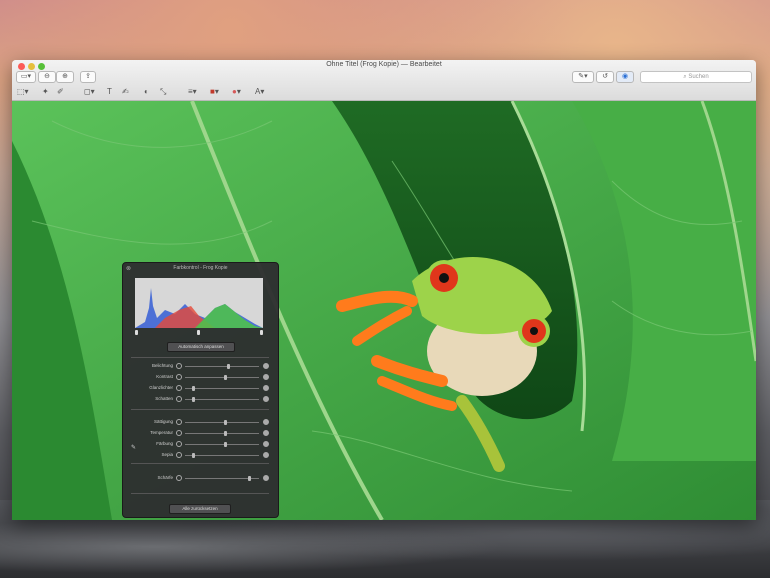 Image resolution: width=770 pixels, height=578 pixels. Describe the element at coordinates (65, 77) in the screenshot. I see `zoom-in-button: ⊕` at that location.